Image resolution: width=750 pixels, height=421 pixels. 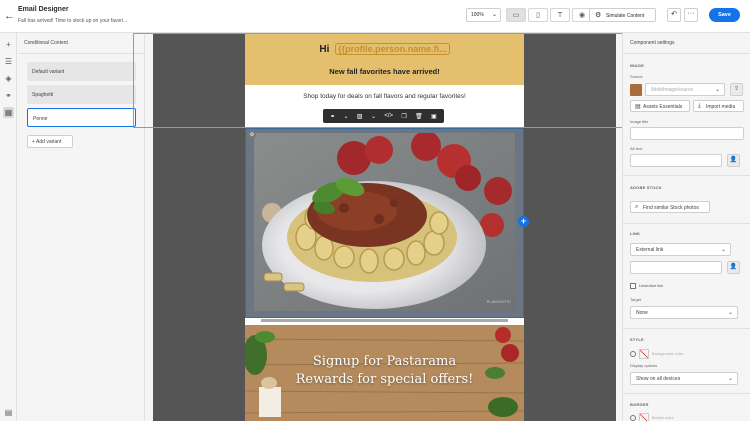 I want to click on delete-icon: 🗑, so click(x=419, y=116).